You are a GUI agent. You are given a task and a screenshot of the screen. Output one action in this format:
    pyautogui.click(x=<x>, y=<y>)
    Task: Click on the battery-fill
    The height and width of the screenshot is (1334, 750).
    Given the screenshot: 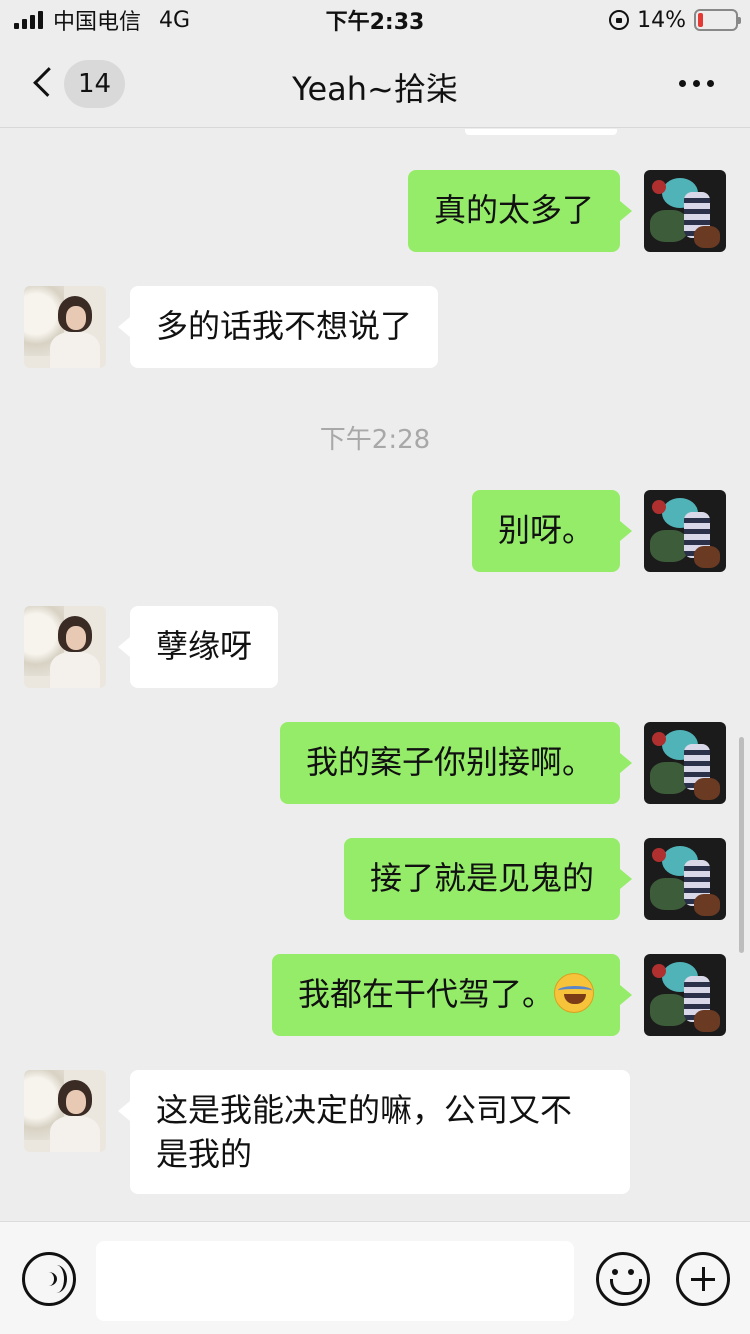 What is the action you would take?
    pyautogui.click(x=701, y=20)
    